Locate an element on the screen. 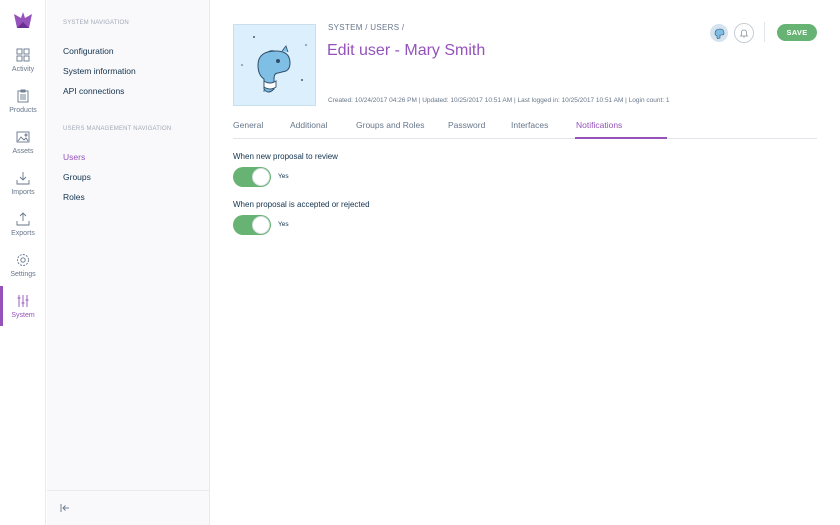  user-avatar-illustration is located at coordinates (274, 65).